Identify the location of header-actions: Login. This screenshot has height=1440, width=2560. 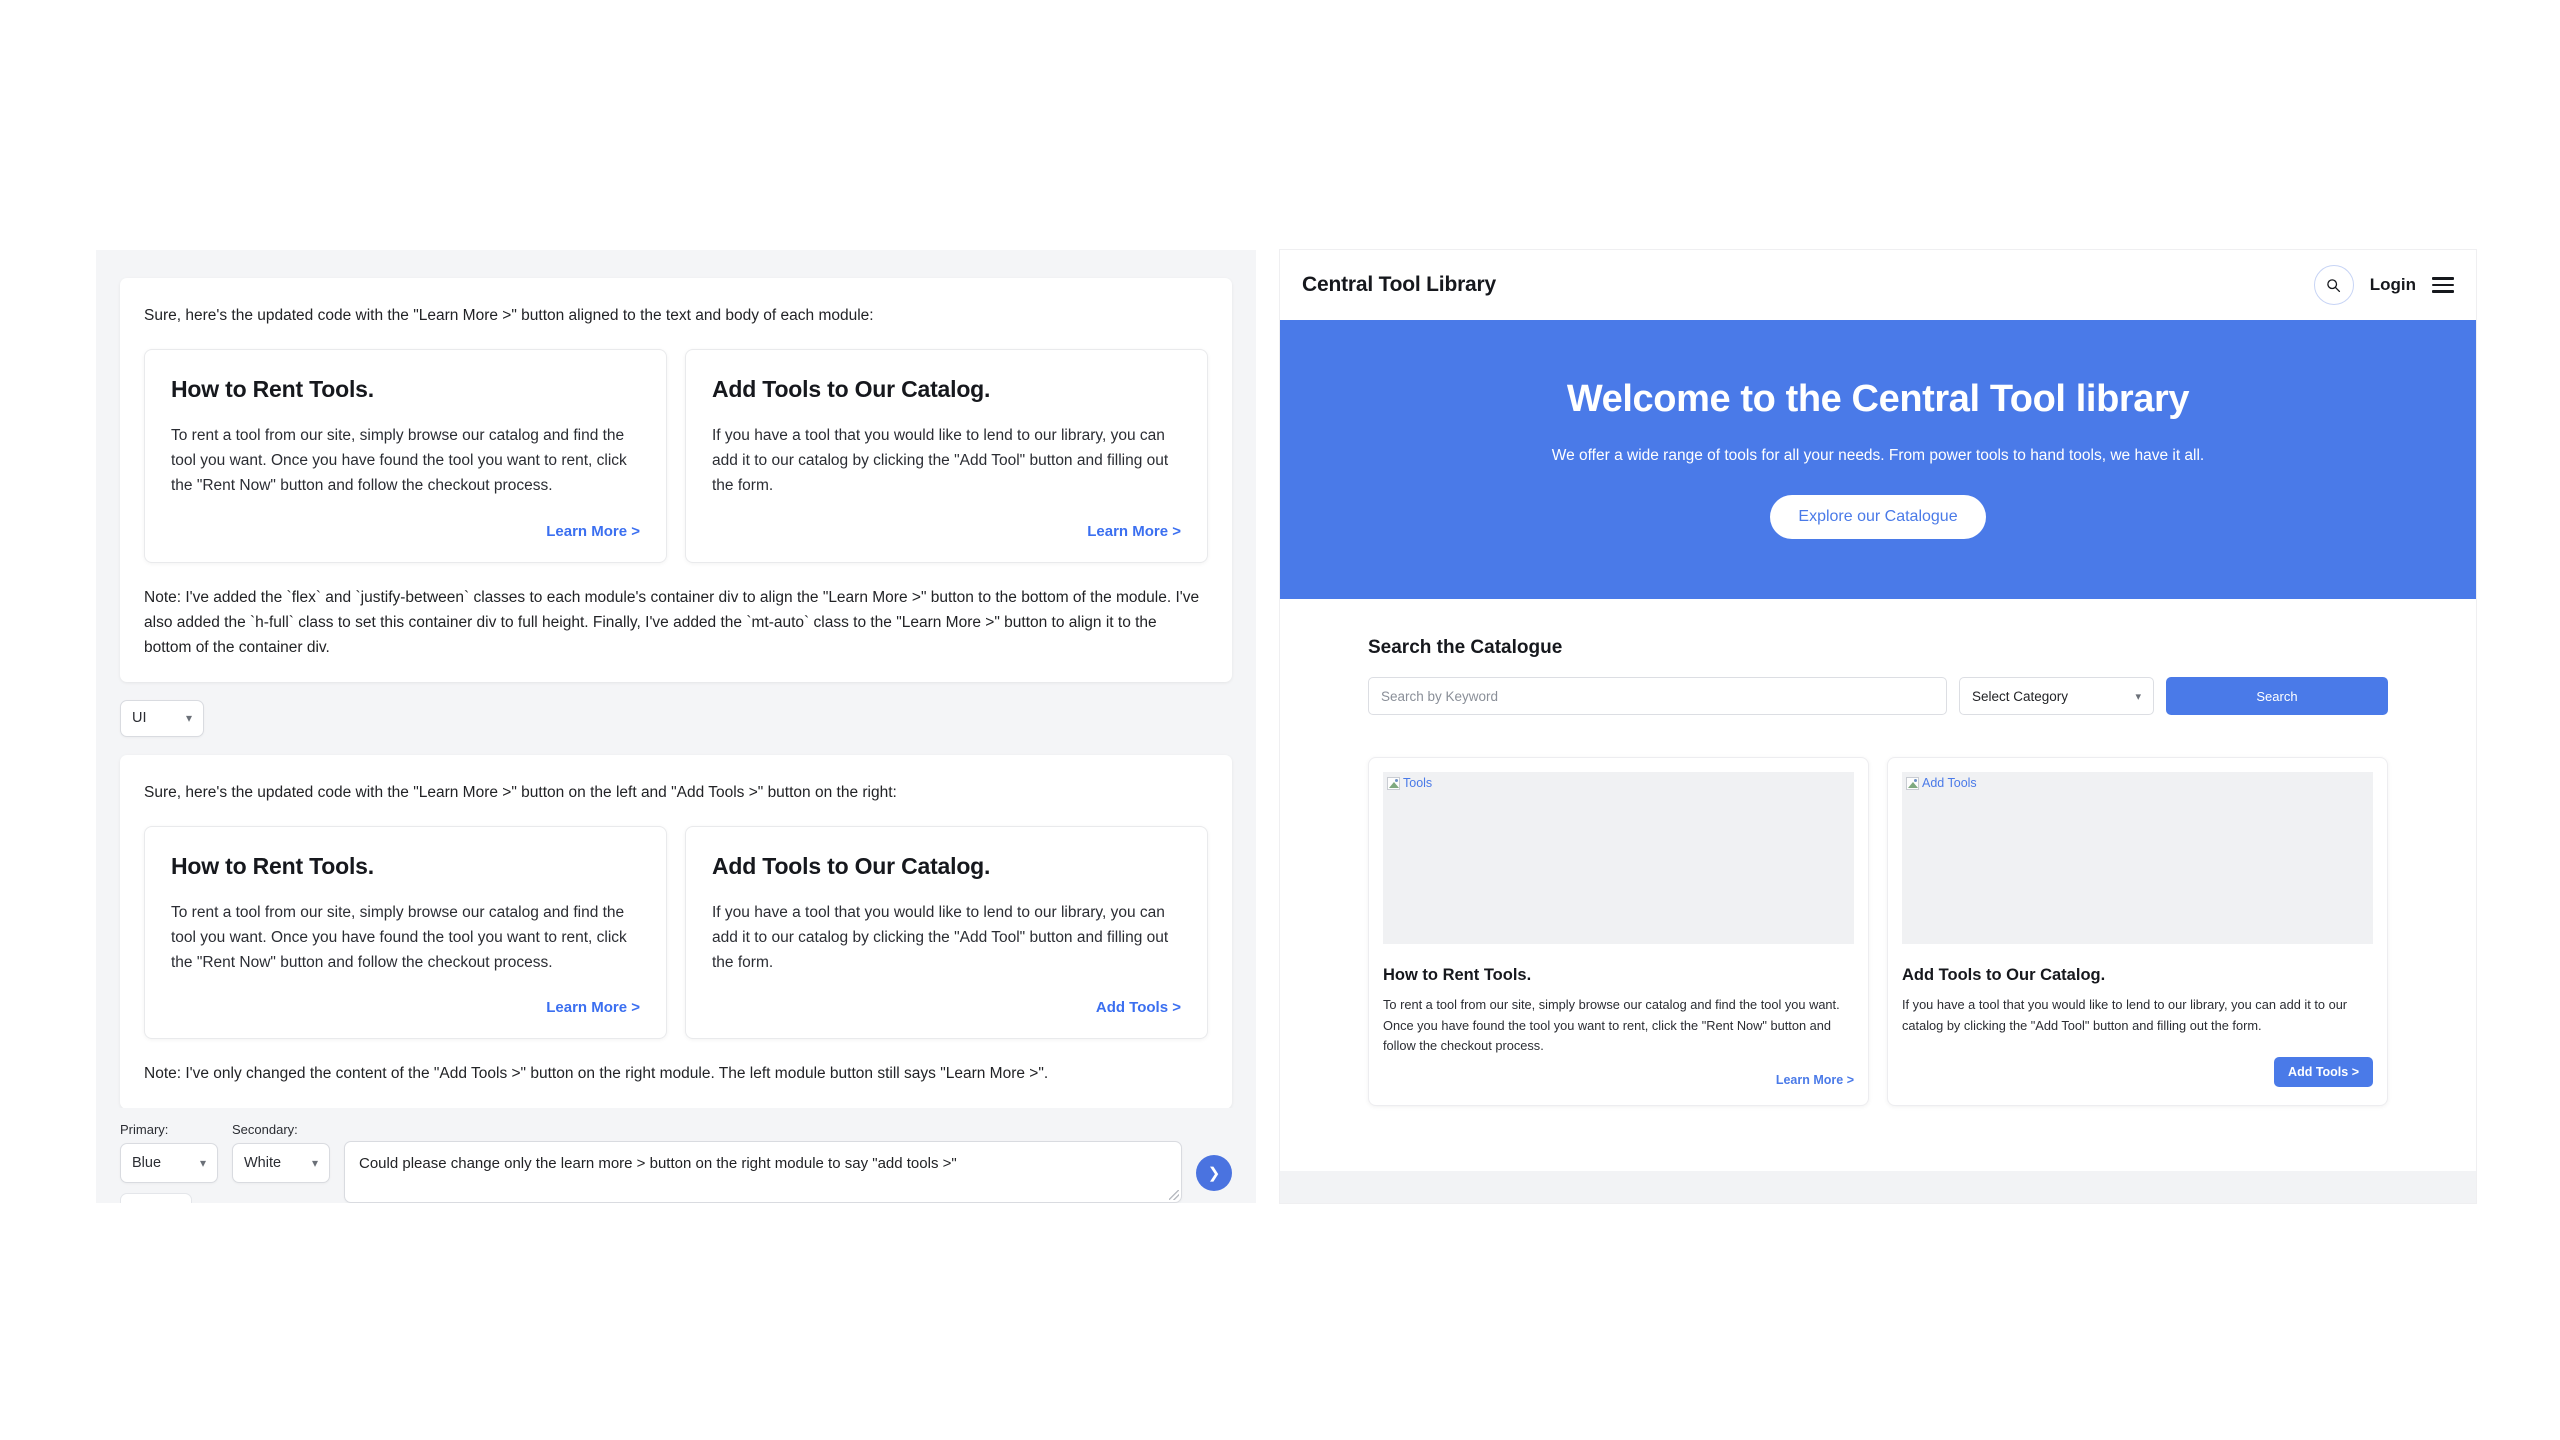
(2383, 285).